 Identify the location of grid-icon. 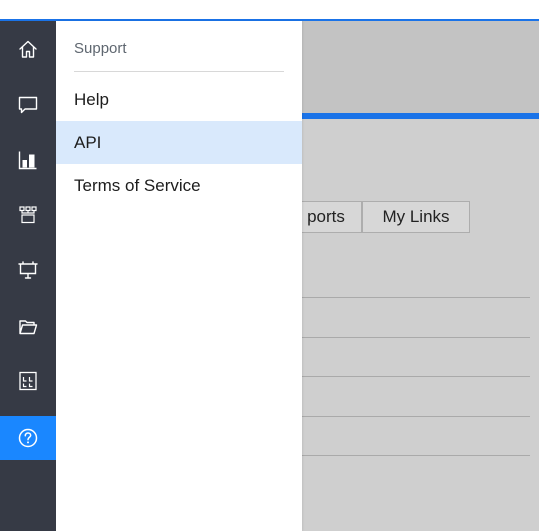
(28, 381).